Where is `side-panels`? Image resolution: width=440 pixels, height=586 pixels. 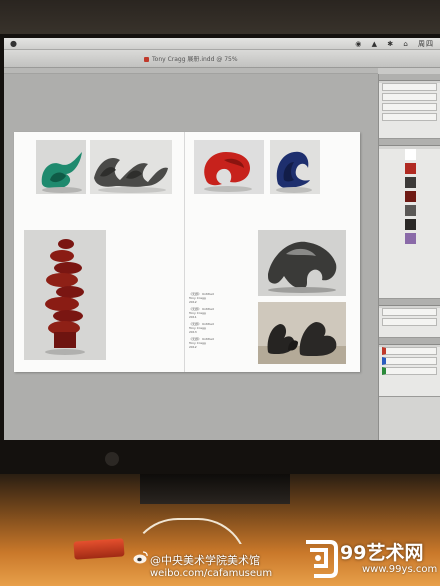
side-panels is located at coordinates (409, 257).